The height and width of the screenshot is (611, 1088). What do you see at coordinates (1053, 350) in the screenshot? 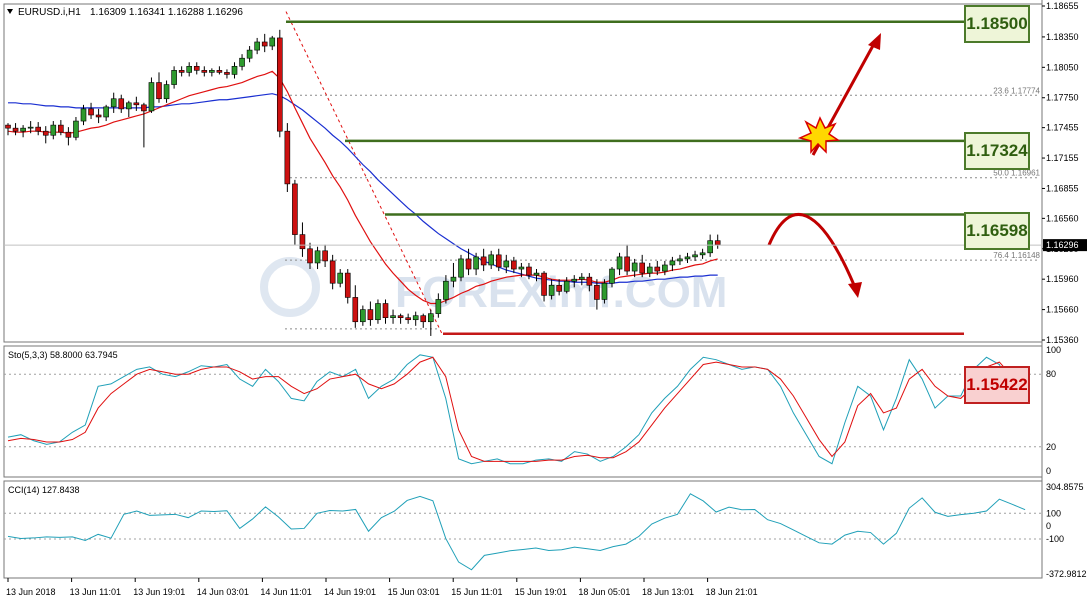
I see `stoch-tick-label: 100` at bounding box center [1053, 350].